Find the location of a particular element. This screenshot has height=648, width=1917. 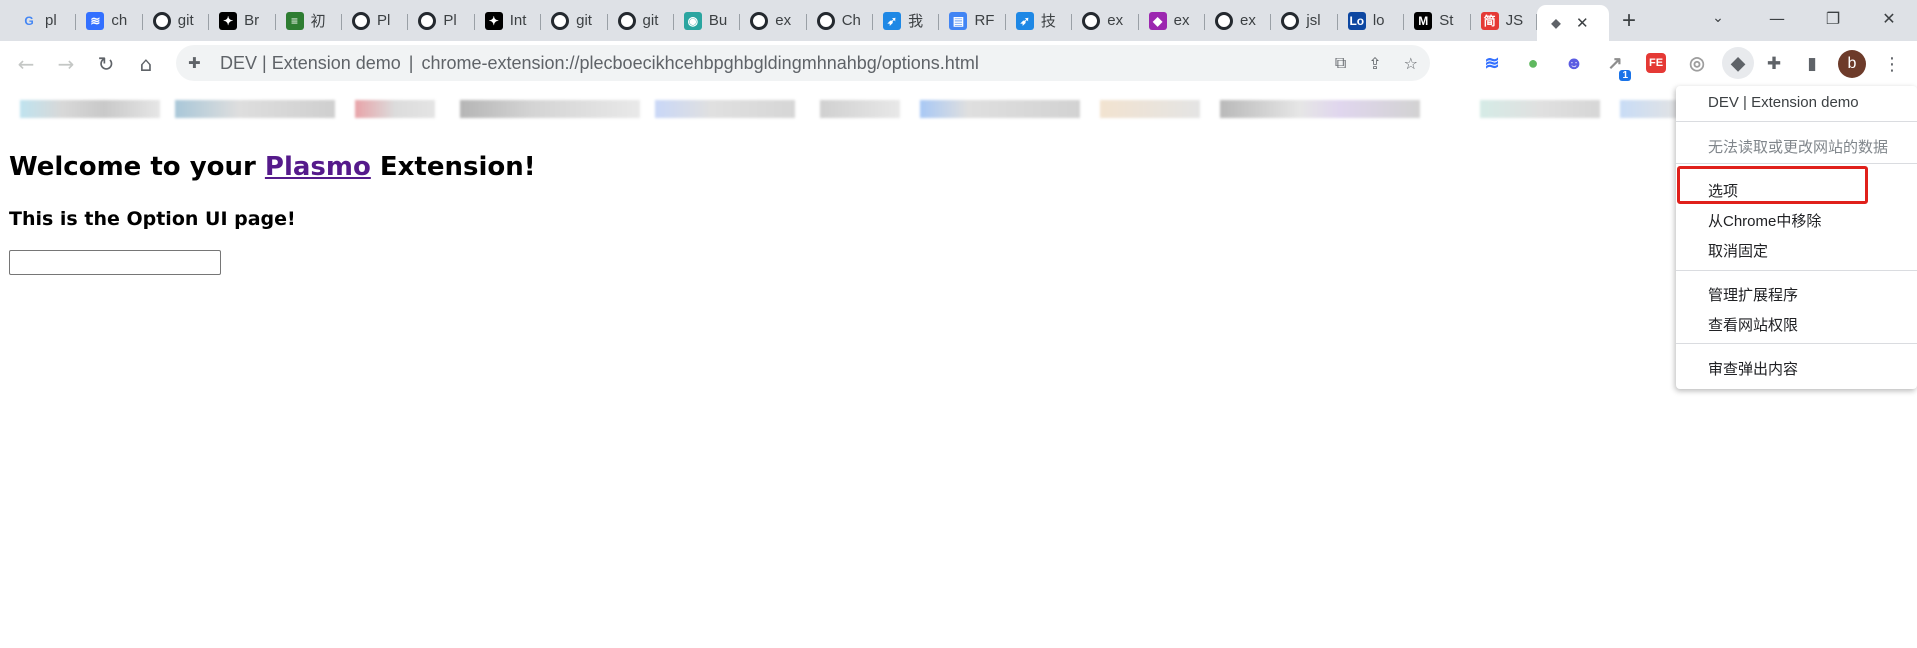

extension-button: FE is located at coordinates (1656, 63).